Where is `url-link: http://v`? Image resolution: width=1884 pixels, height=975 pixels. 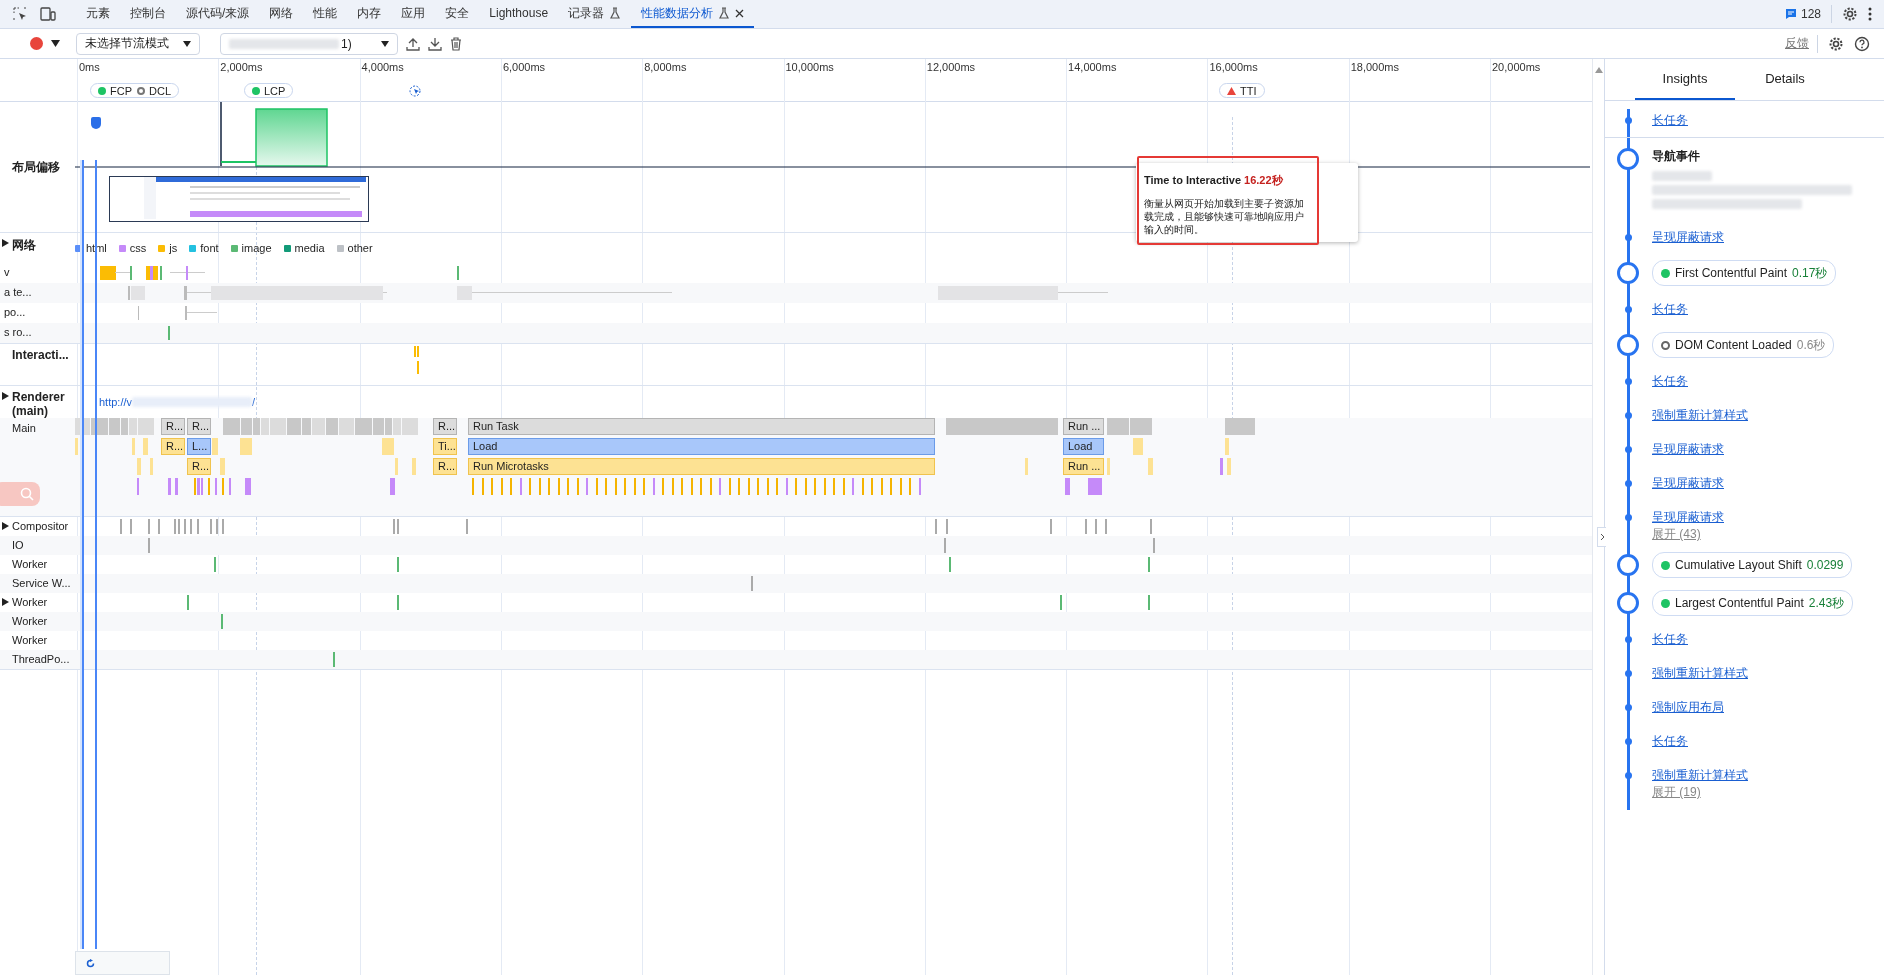
url-link: http://v is located at coordinates (116, 402).